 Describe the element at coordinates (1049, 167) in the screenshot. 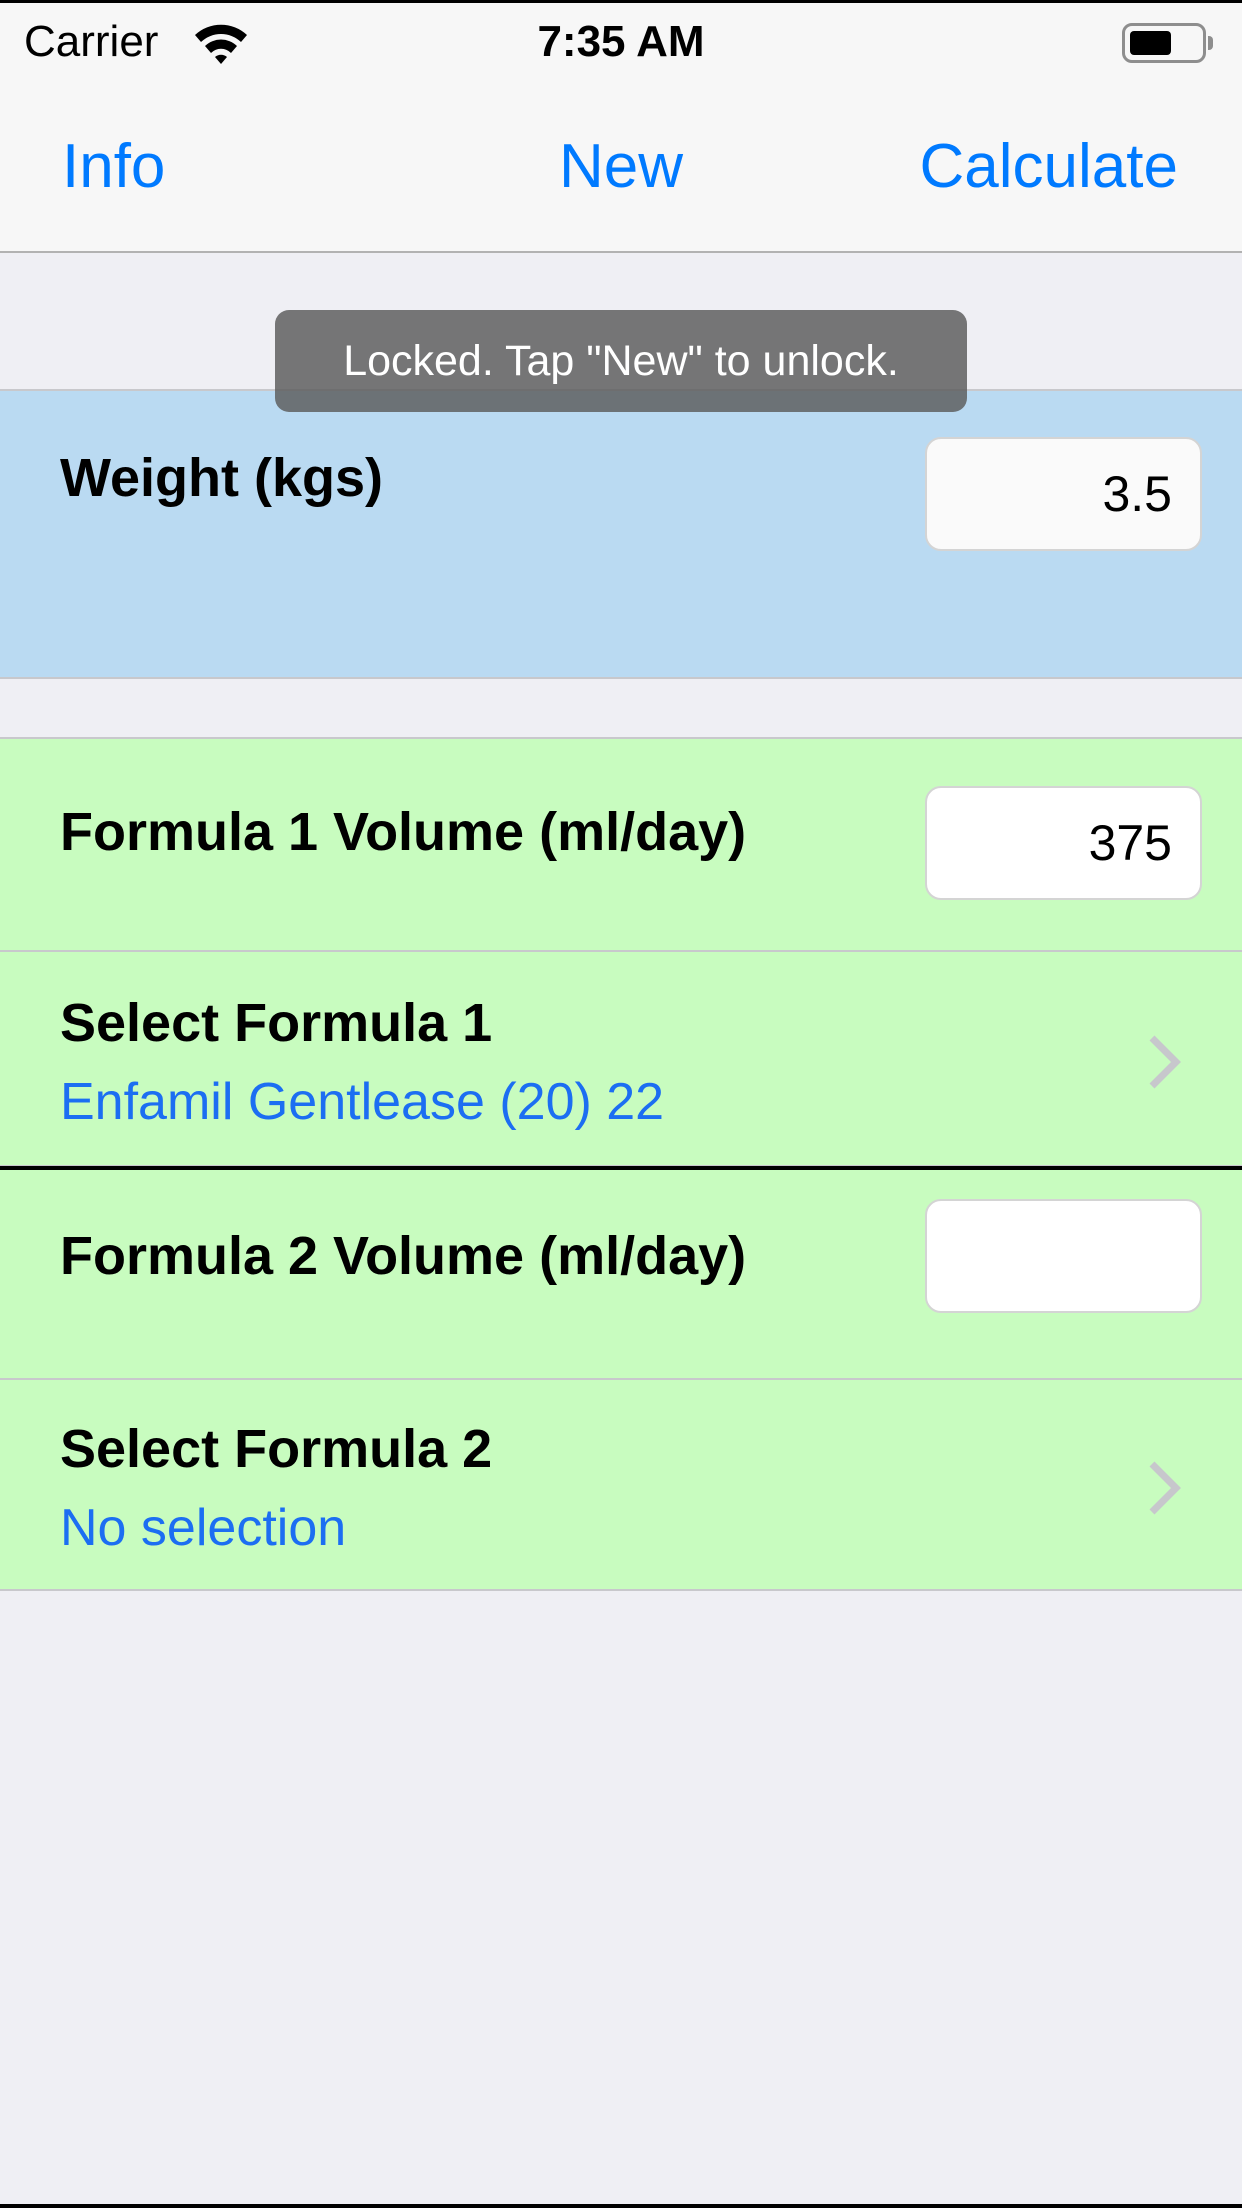

I see `calculate-button: Calculate` at that location.